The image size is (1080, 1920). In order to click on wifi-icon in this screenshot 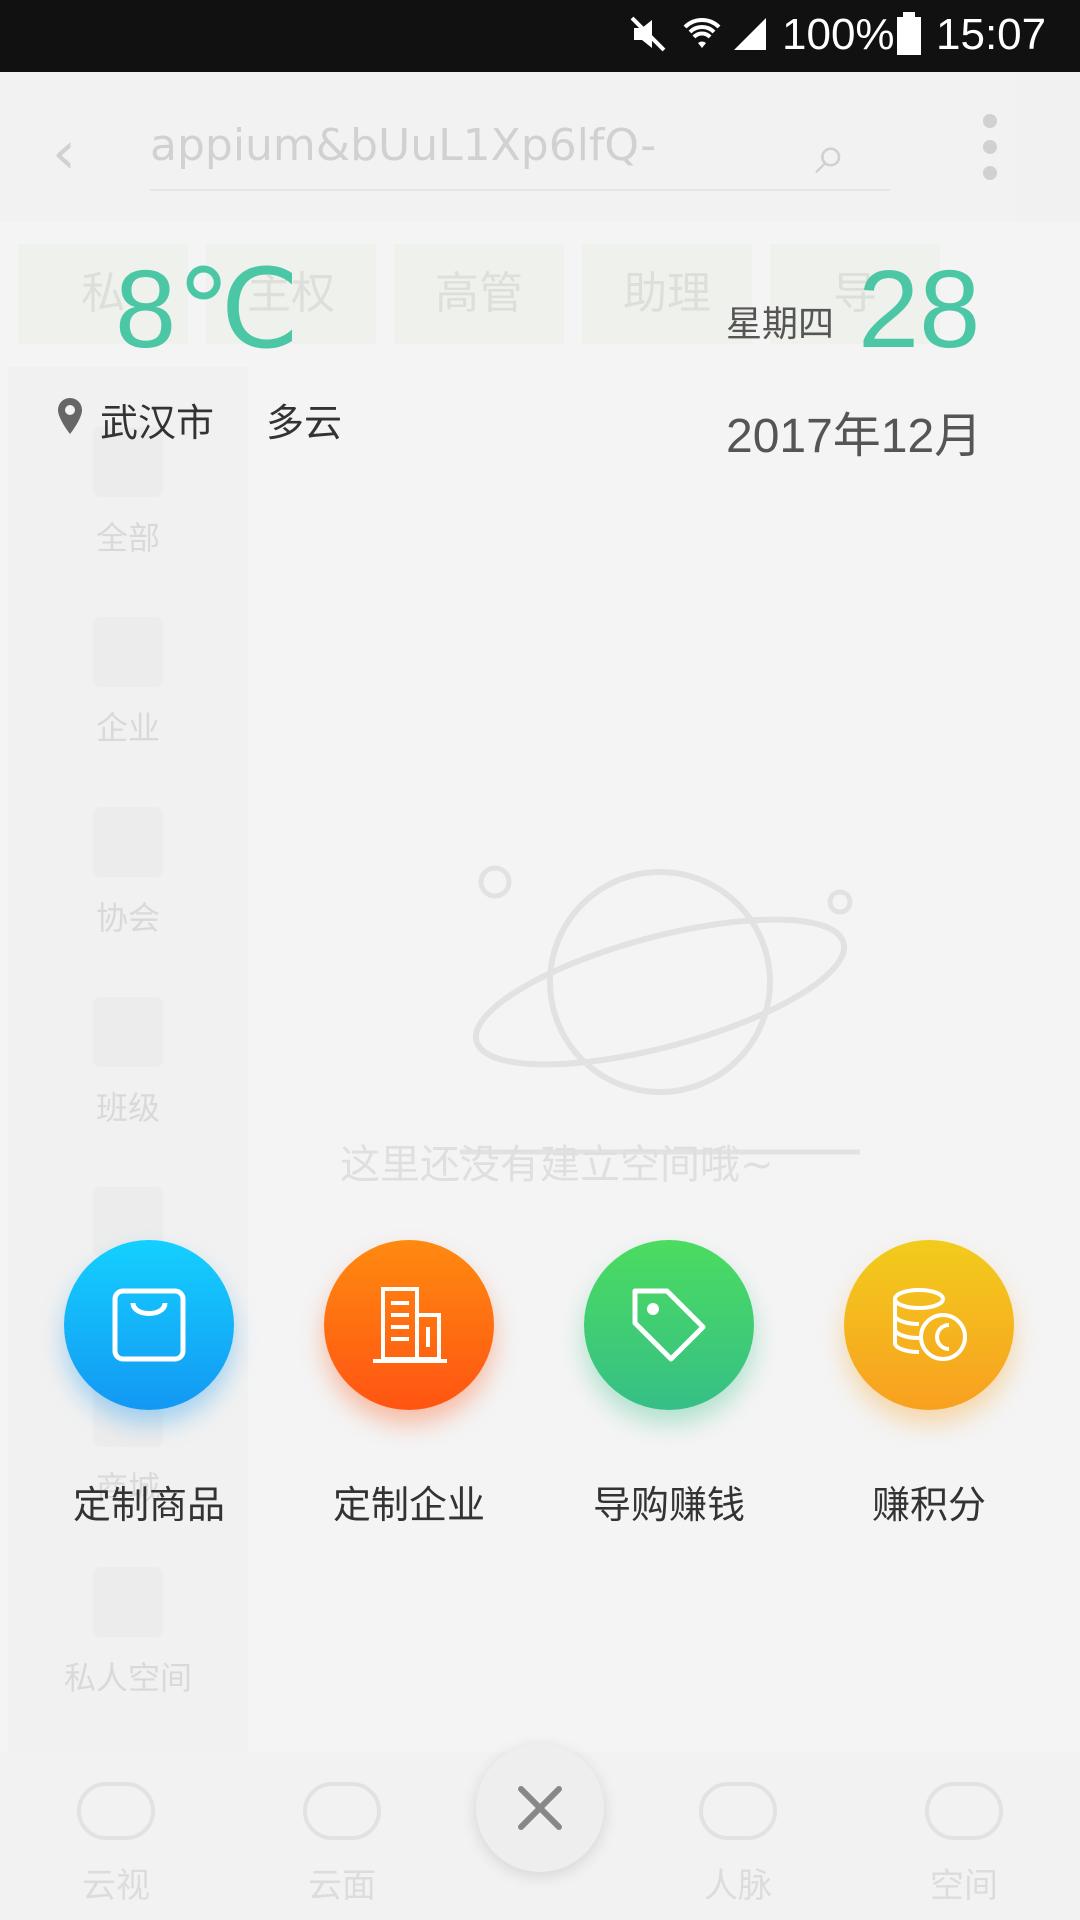, I will do `click(702, 39)`.